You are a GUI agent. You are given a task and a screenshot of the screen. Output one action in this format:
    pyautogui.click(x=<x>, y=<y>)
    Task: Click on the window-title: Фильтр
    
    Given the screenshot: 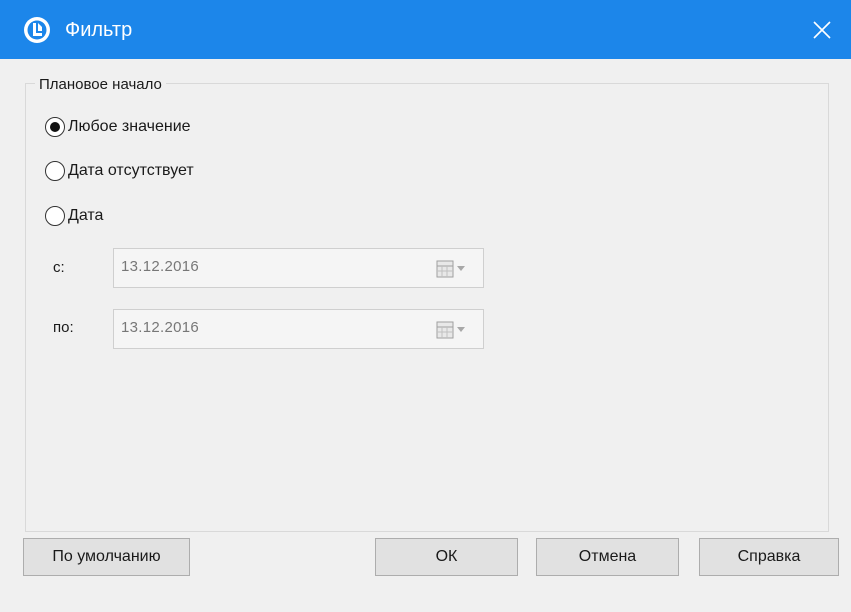 What is the action you would take?
    pyautogui.click(x=99, y=30)
    